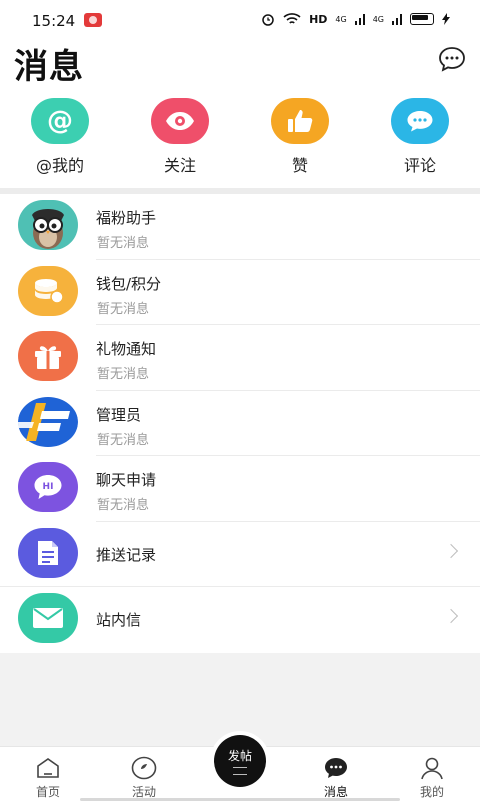 The width and height of the screenshot is (480, 801). I want to click on svg-text: HI, so click(48, 487).